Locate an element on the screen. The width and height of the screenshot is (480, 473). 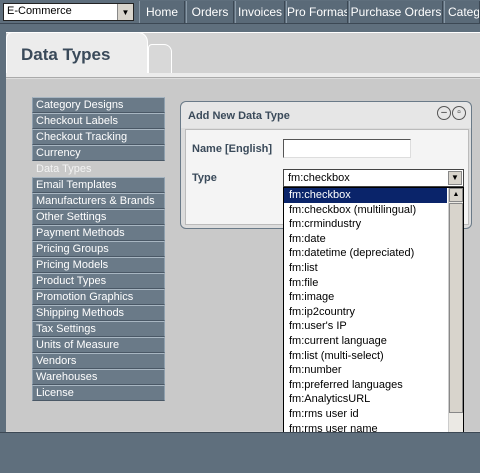
sidebar-item: Shipping Methods is located at coordinates (98, 313).